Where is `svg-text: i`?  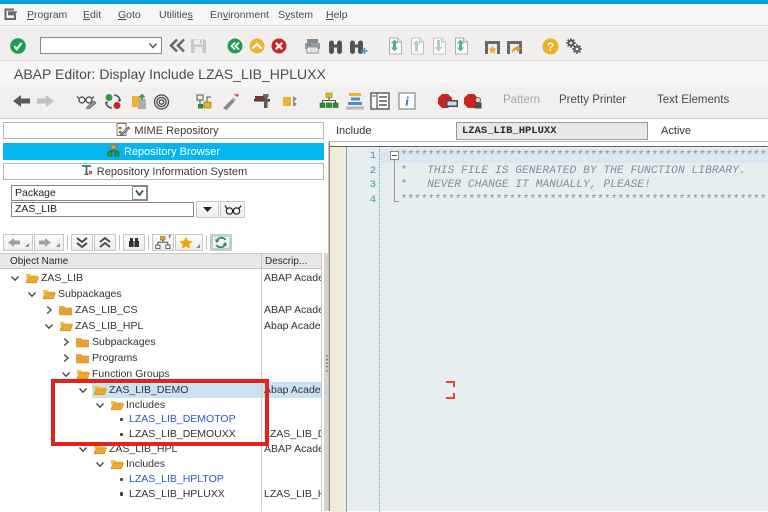 svg-text: i is located at coordinates (407, 101).